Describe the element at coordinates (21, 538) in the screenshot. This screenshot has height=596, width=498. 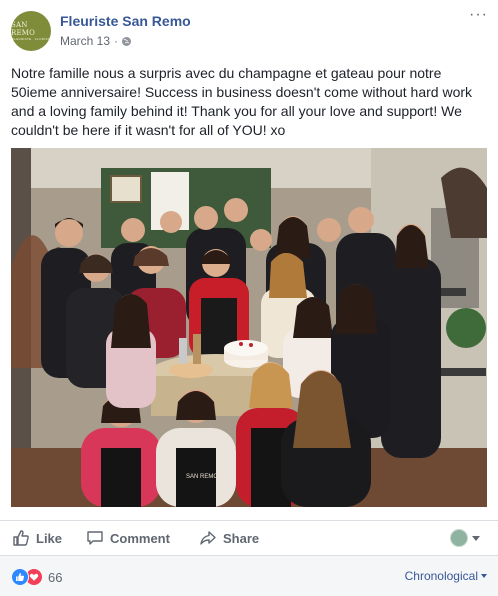
I see `thumbs-up-icon` at that location.